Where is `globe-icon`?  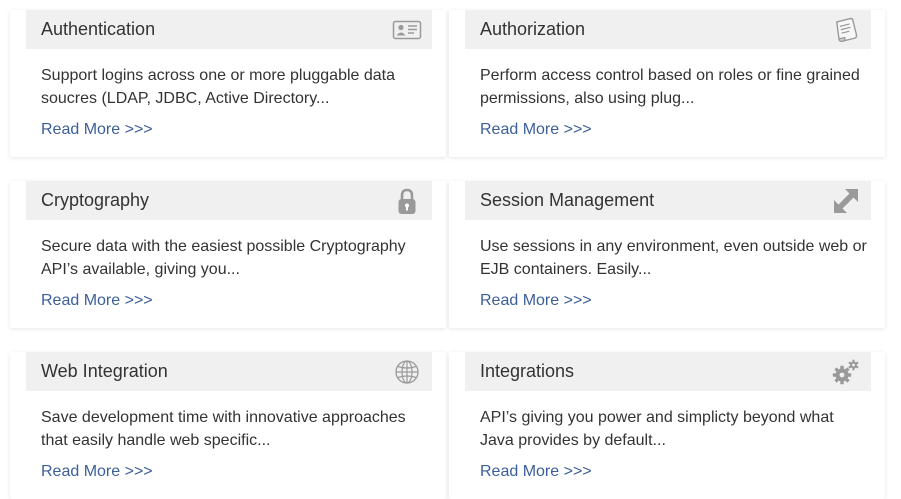 globe-icon is located at coordinates (407, 372).